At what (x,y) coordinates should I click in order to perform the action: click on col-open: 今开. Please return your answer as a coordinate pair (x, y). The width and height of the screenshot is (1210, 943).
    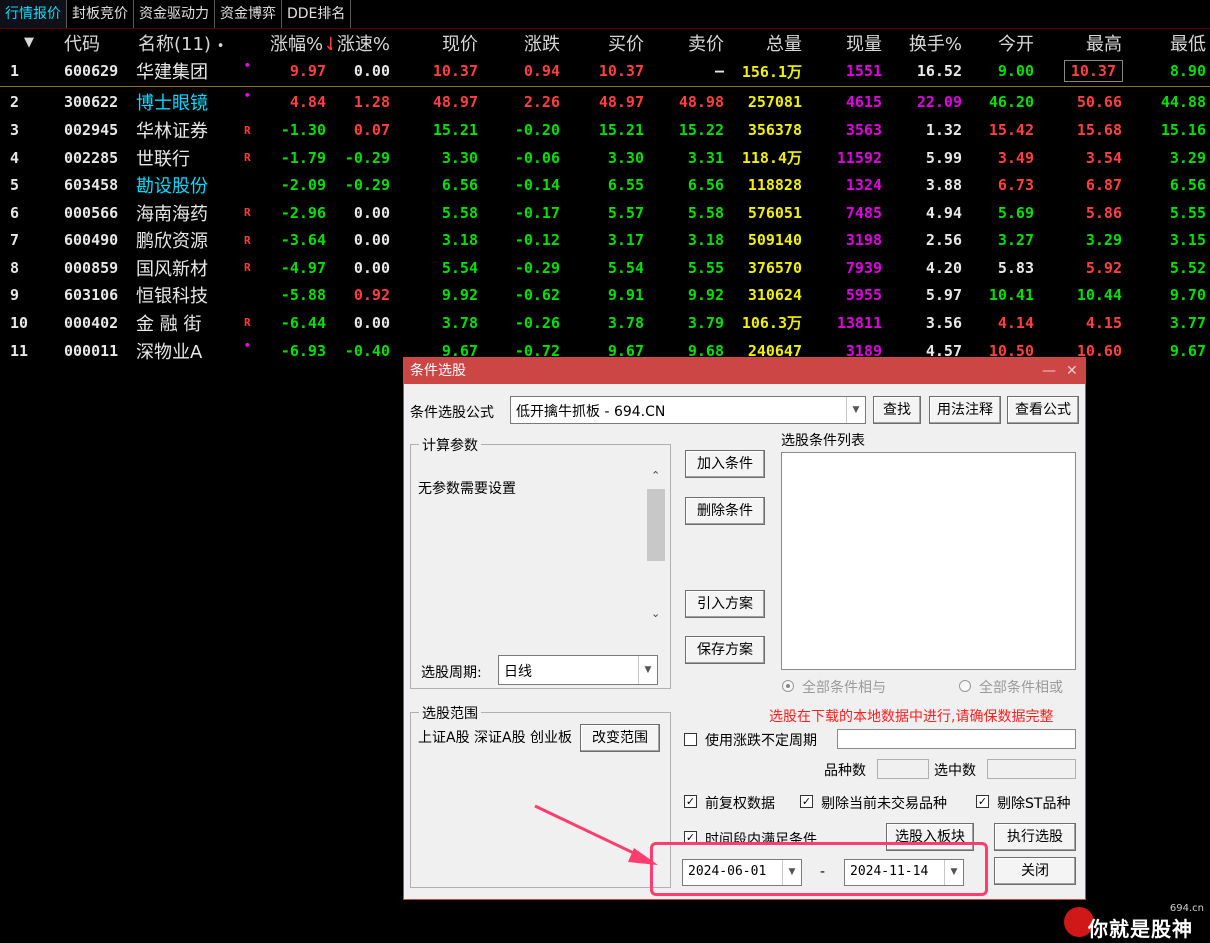
    Looking at the image, I should click on (1004, 43).